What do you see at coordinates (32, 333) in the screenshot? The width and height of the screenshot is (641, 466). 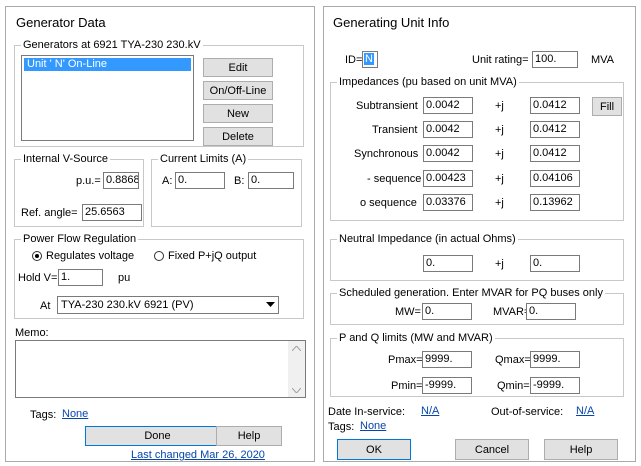 I see `memo-label: Memo:` at bounding box center [32, 333].